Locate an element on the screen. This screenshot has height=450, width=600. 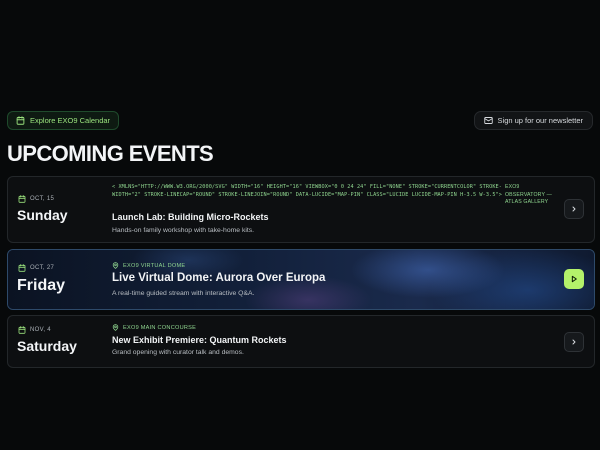
event-location: EXO9 MAIN CONCOURSE is located at coordinates (154, 327).